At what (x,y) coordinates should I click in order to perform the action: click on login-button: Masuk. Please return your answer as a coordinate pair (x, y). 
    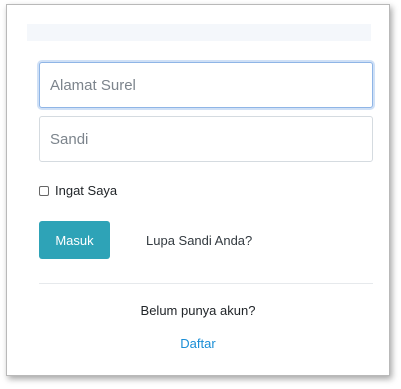
    Looking at the image, I should click on (74, 240).